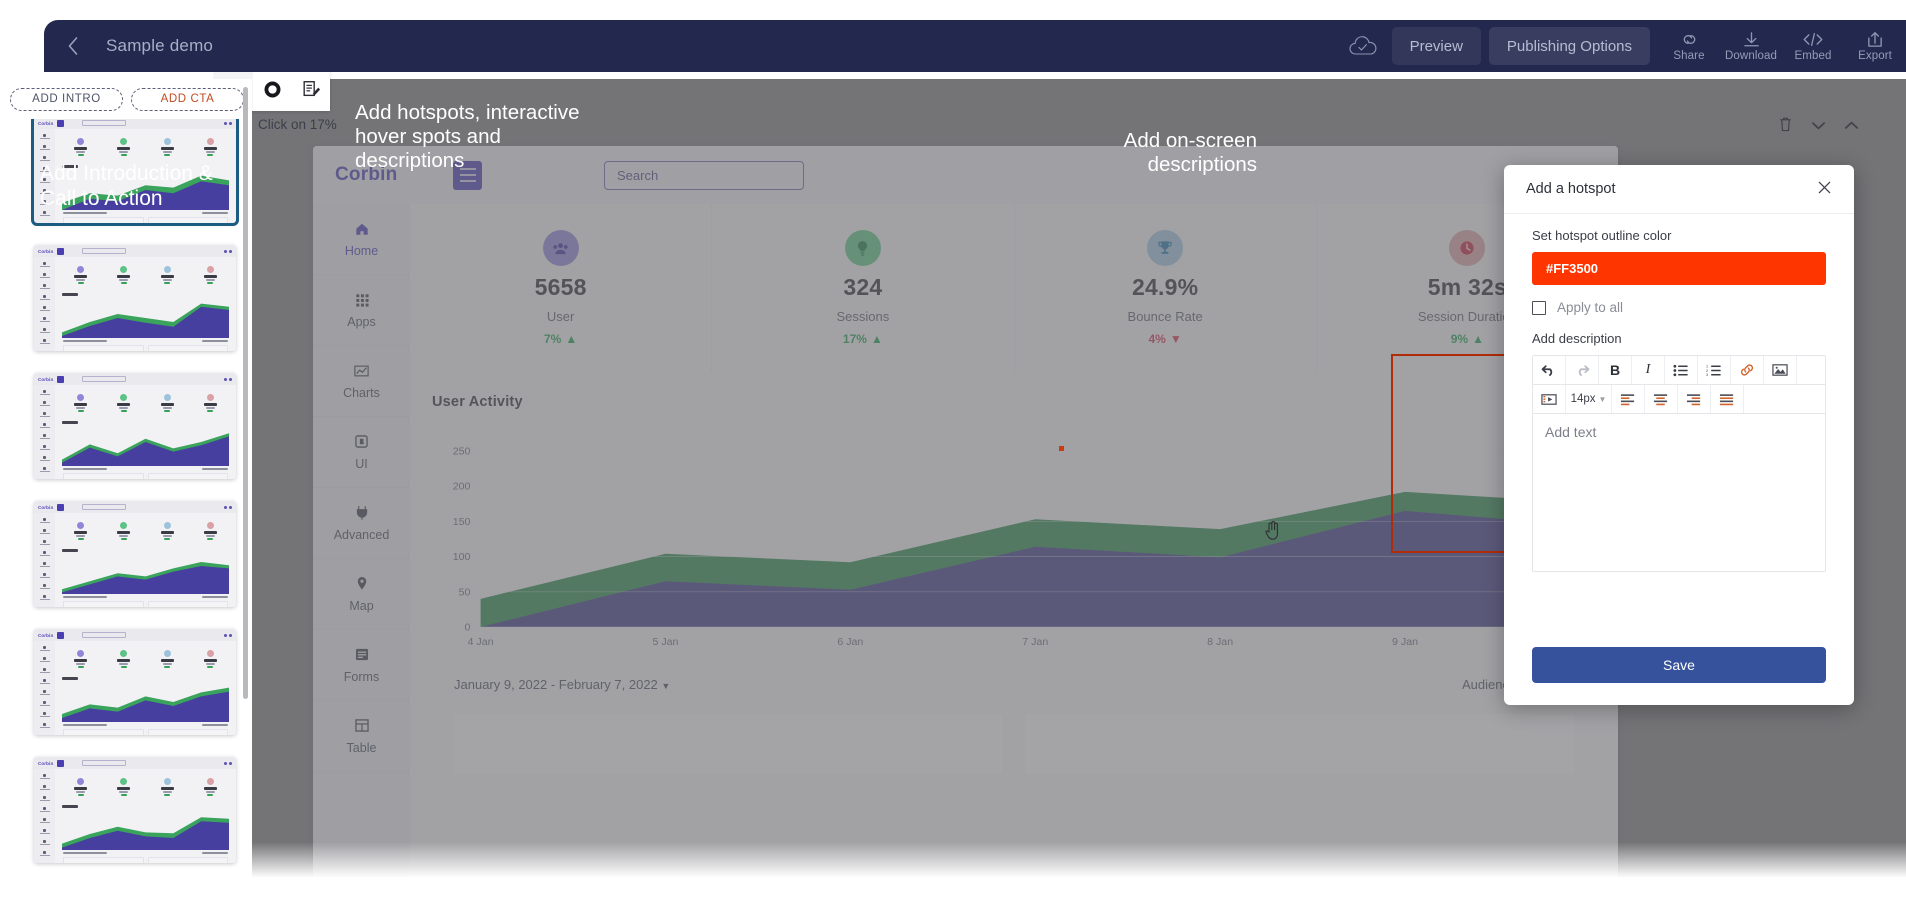 The height and width of the screenshot is (900, 1906). I want to click on numbered-list-button: 1 2 3, so click(1714, 370).